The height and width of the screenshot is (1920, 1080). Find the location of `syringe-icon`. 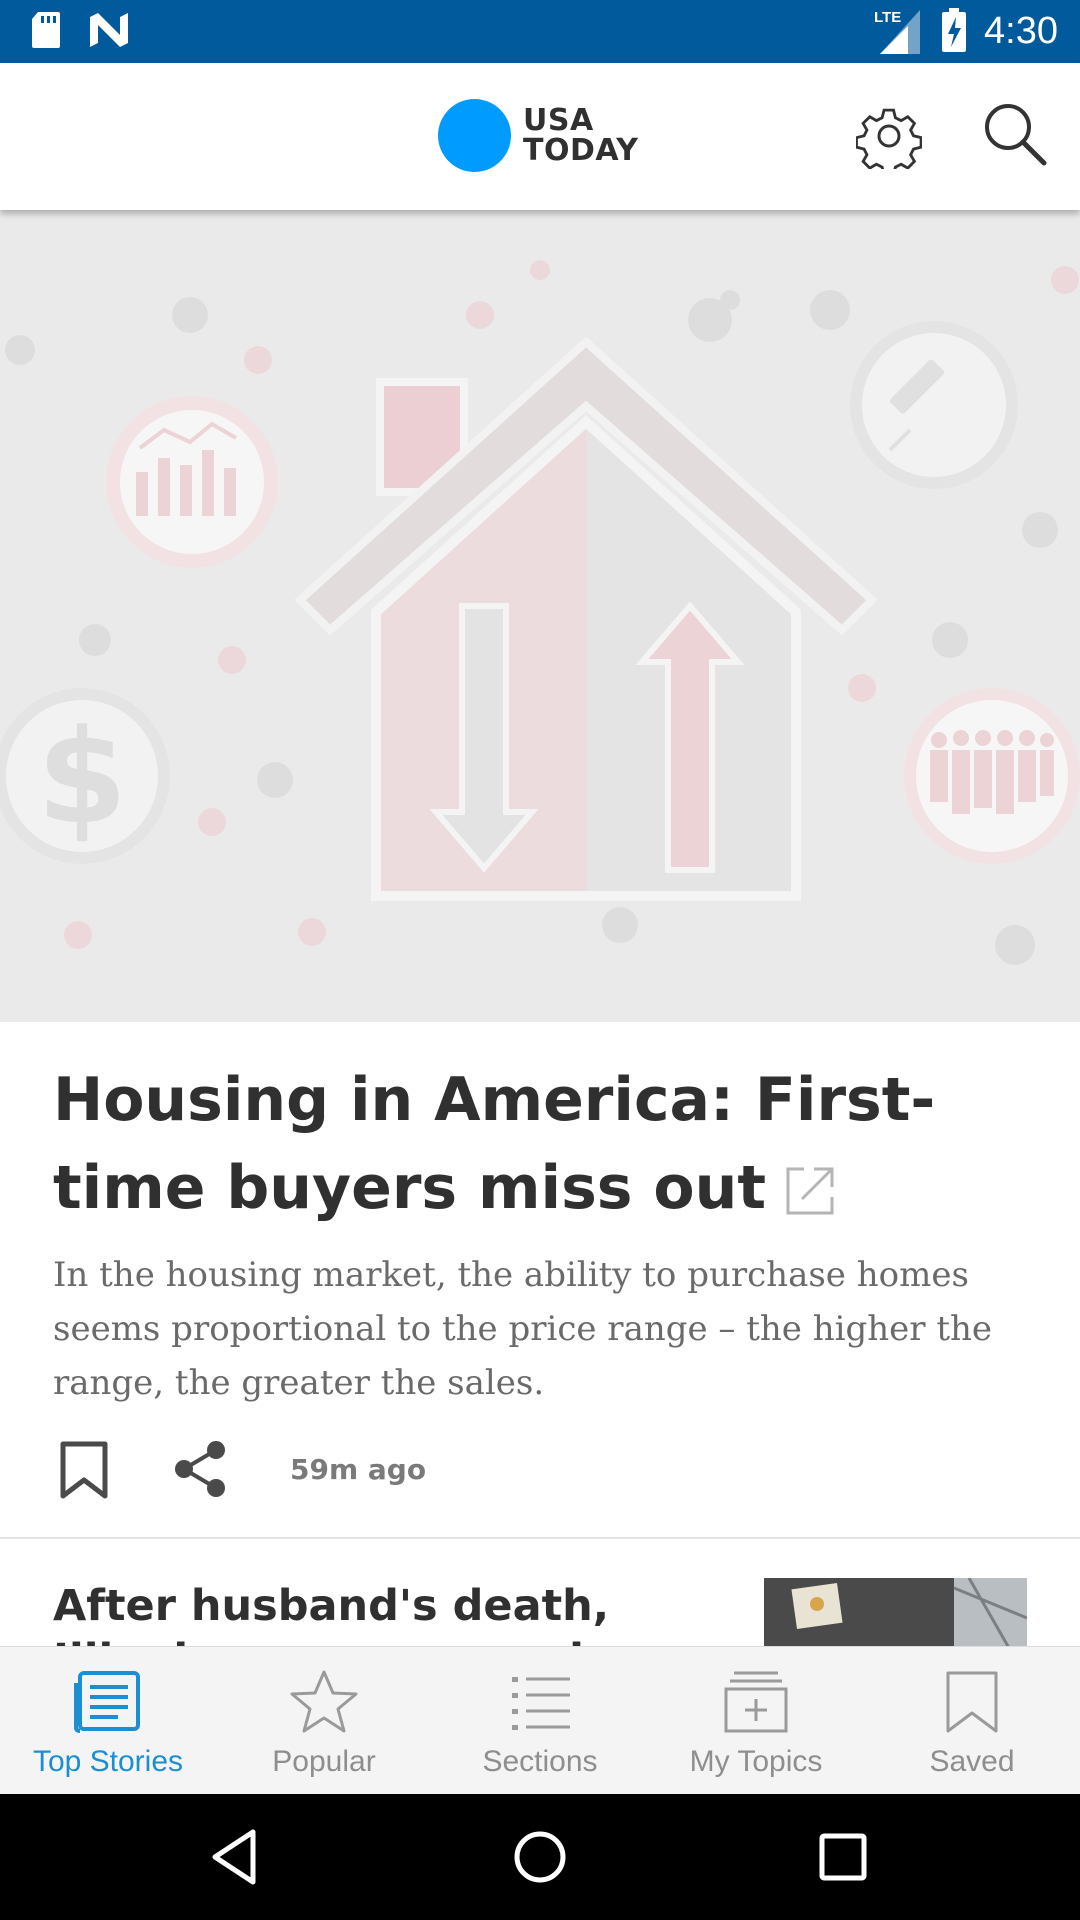

syringe-icon is located at coordinates (934, 405).